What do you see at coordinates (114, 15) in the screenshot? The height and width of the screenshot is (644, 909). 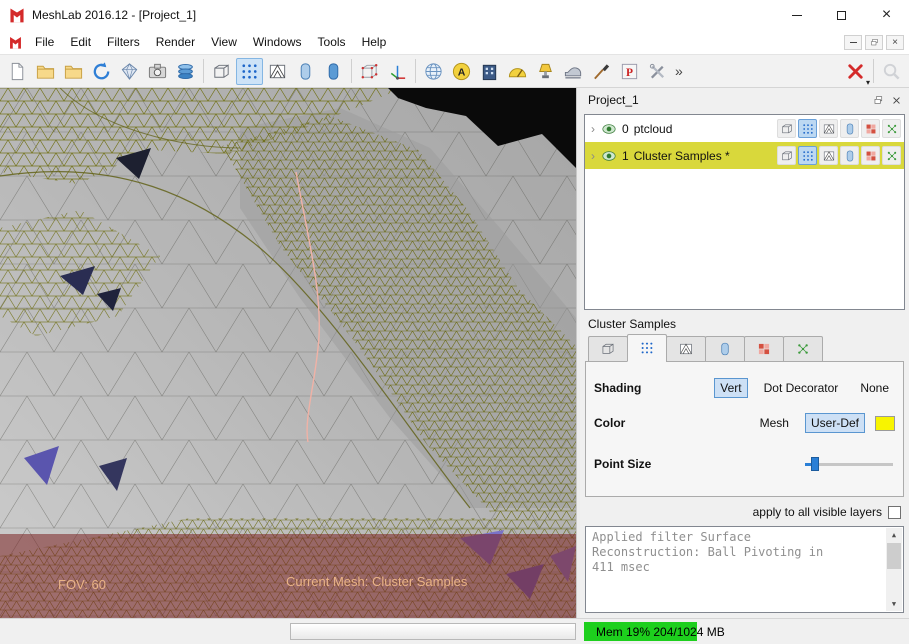 I see `window-title: MeshLab 2016.12 - [Project_1]` at bounding box center [114, 15].